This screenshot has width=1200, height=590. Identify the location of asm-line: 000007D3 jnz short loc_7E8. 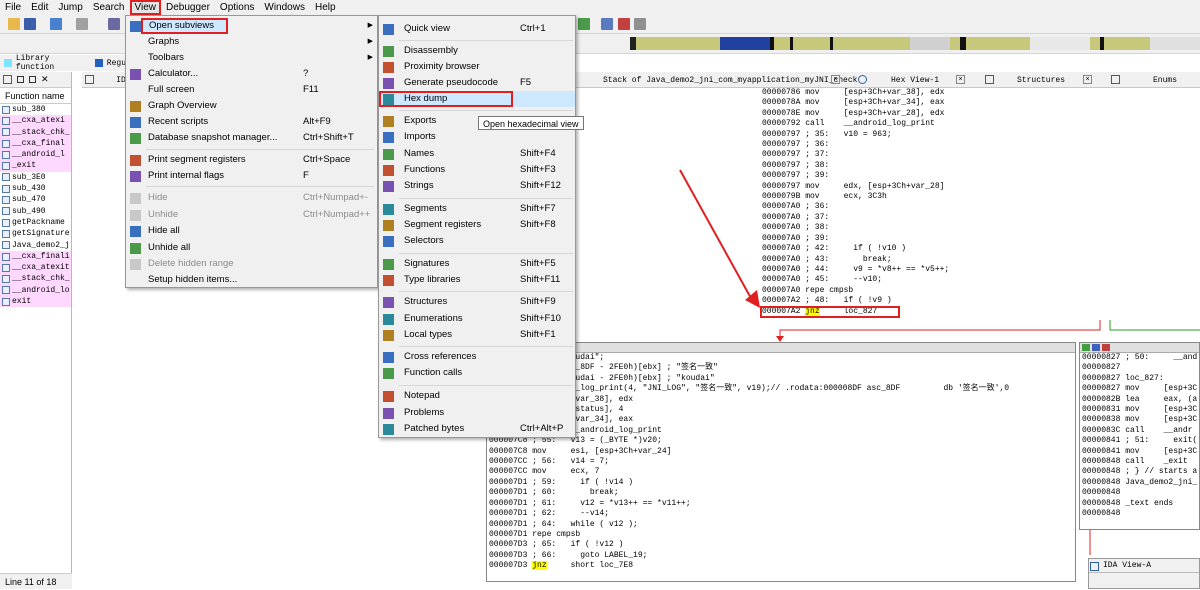
(782, 566).